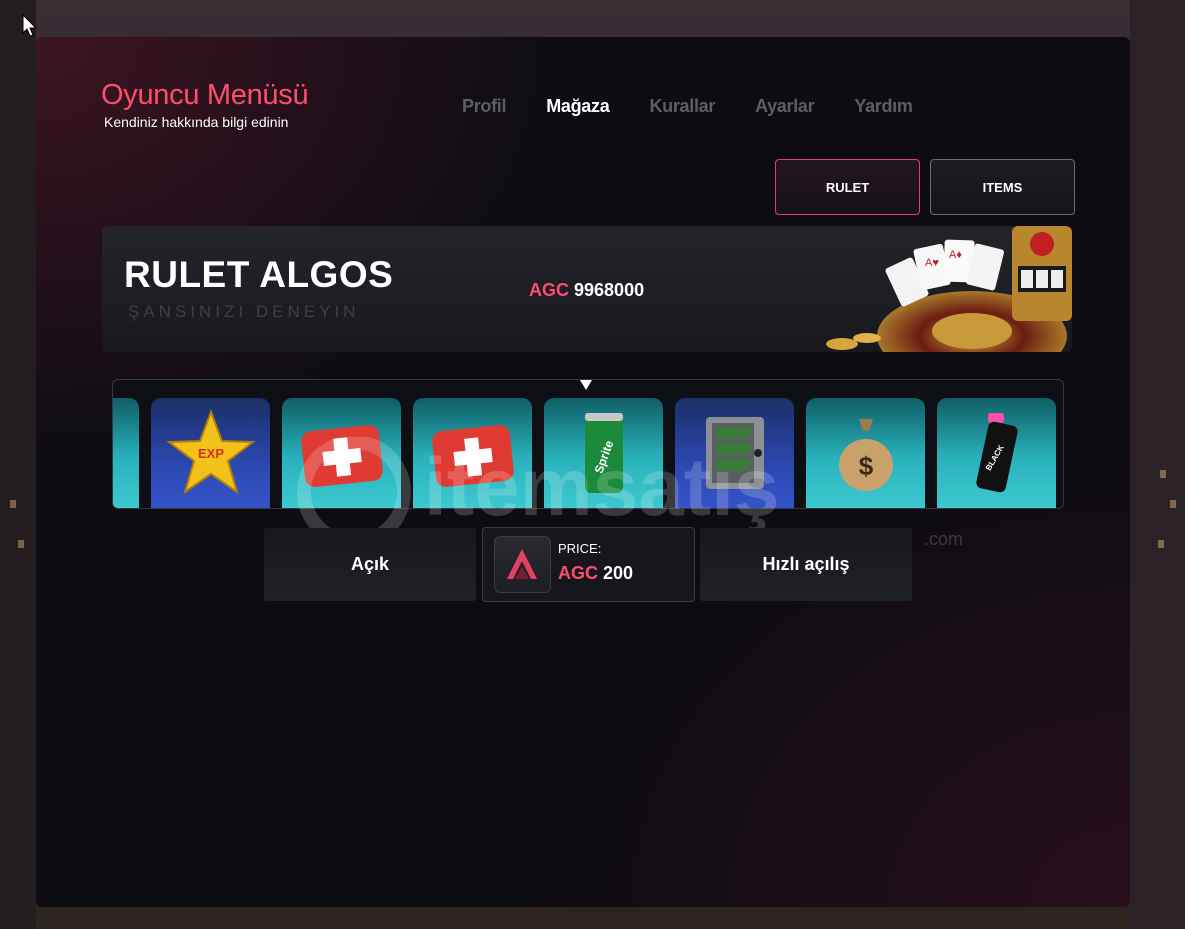 This screenshot has width=1185, height=929. I want to click on tab-items-button: ITEMS, so click(1002, 187).